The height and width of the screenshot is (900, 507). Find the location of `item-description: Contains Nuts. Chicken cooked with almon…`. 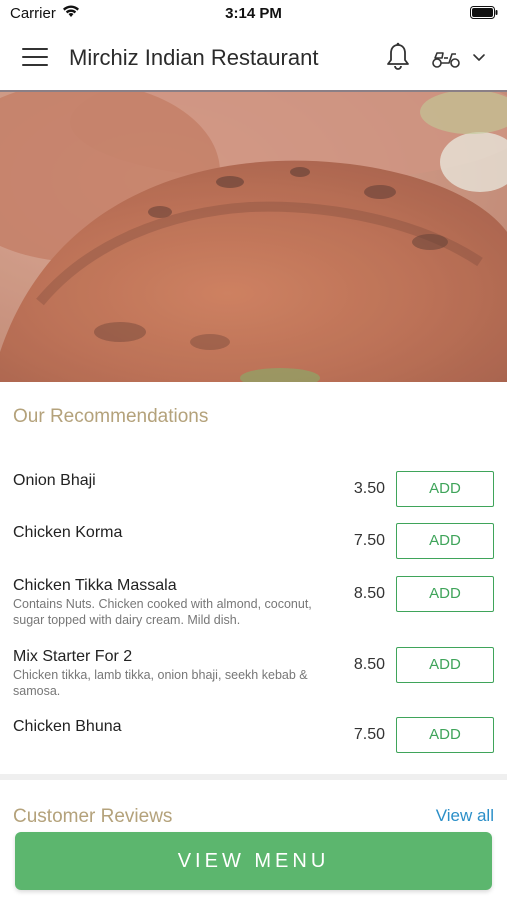

item-description: Contains Nuts. Chicken cooked with almon… is located at coordinates (162, 612).